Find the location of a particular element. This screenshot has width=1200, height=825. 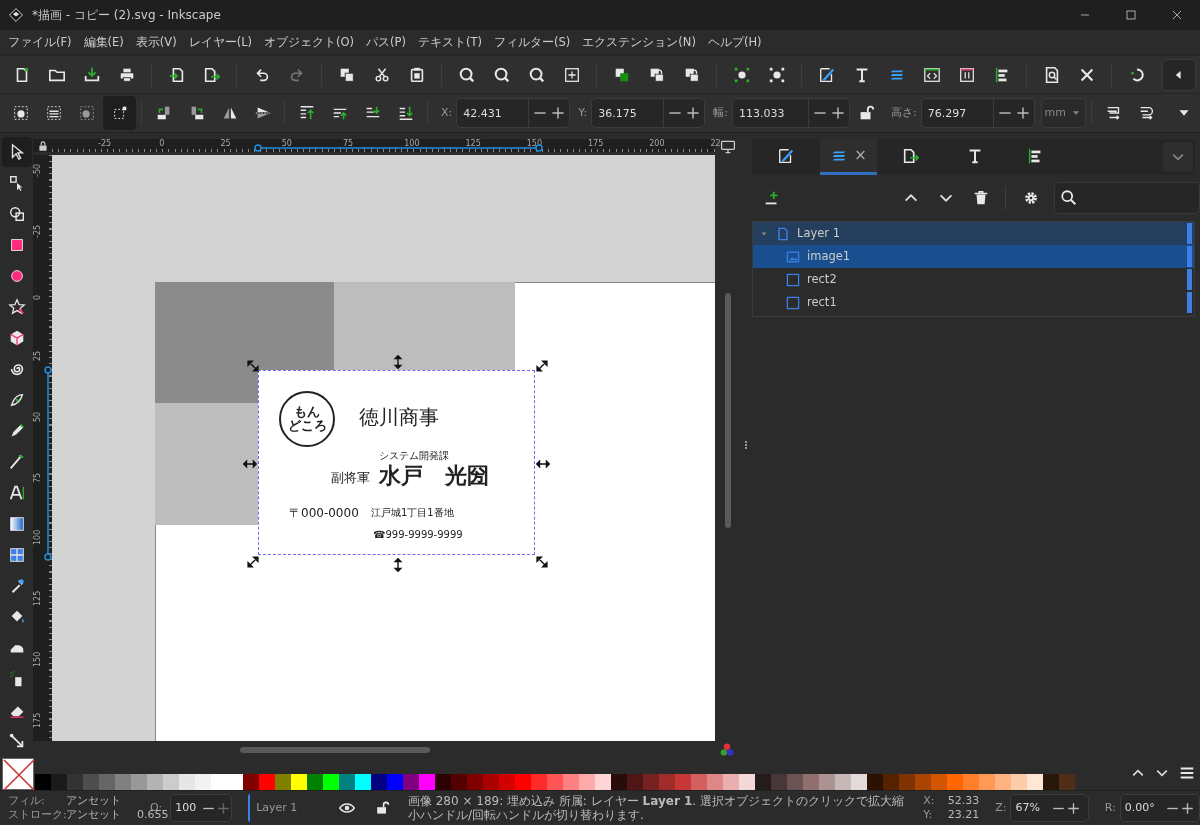

job-title: 副将軍 is located at coordinates (350, 477).